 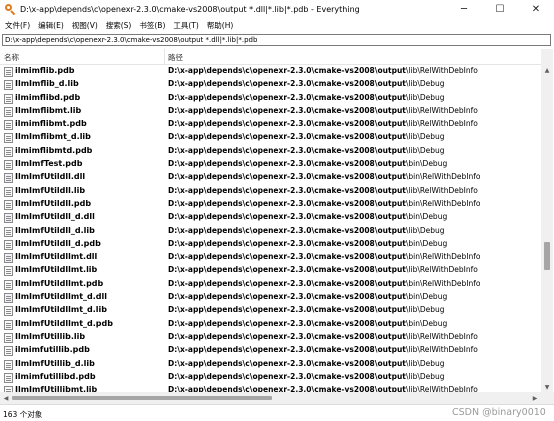 What do you see at coordinates (55, 363) in the screenshot?
I see `file-name: IlmImfUtillib_d.lib` at bounding box center [55, 363].